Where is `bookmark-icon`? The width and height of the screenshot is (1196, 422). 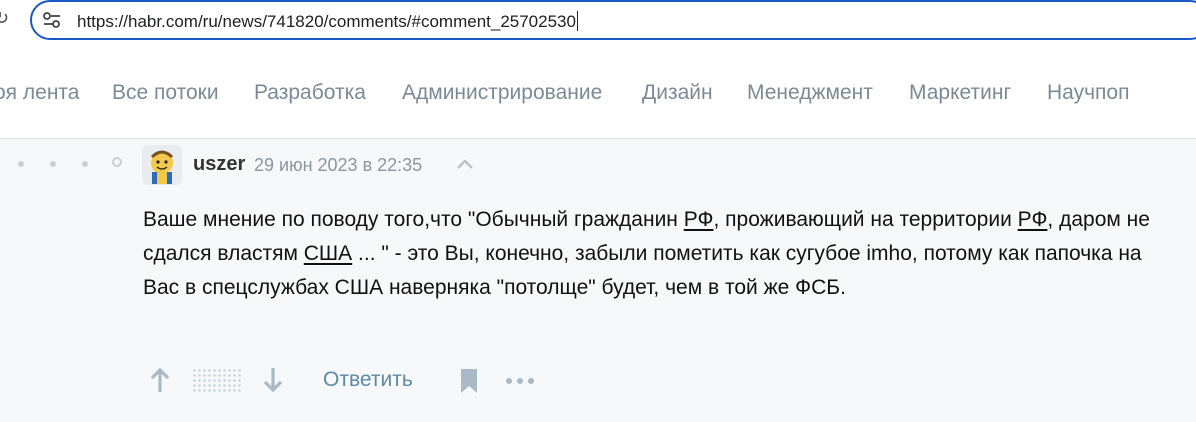
bookmark-icon is located at coordinates (469, 381).